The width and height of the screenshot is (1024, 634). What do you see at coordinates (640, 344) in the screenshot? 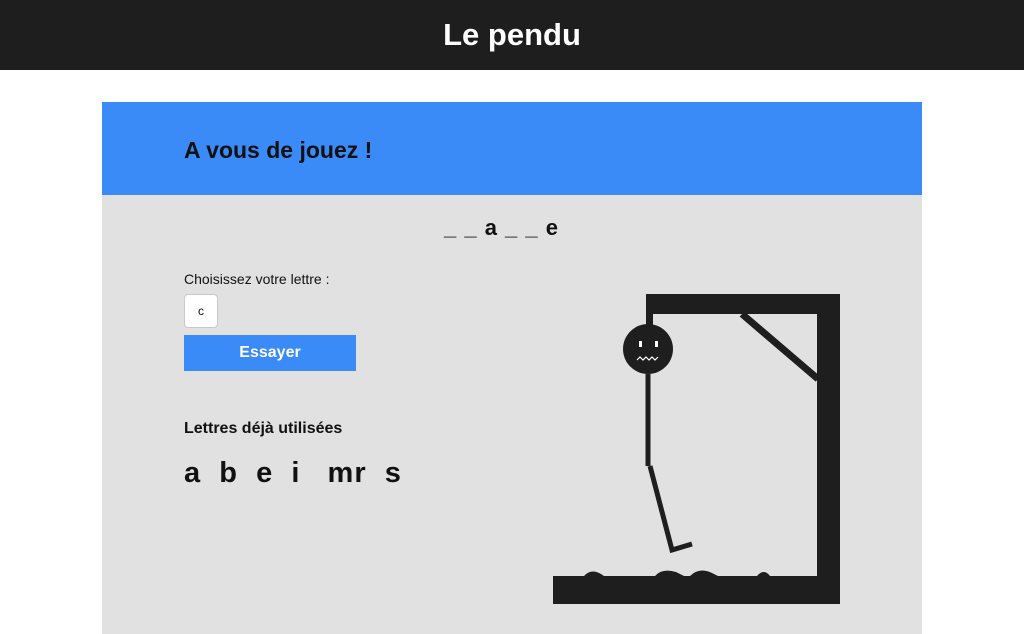
I see `figure-eye-left` at bounding box center [640, 344].